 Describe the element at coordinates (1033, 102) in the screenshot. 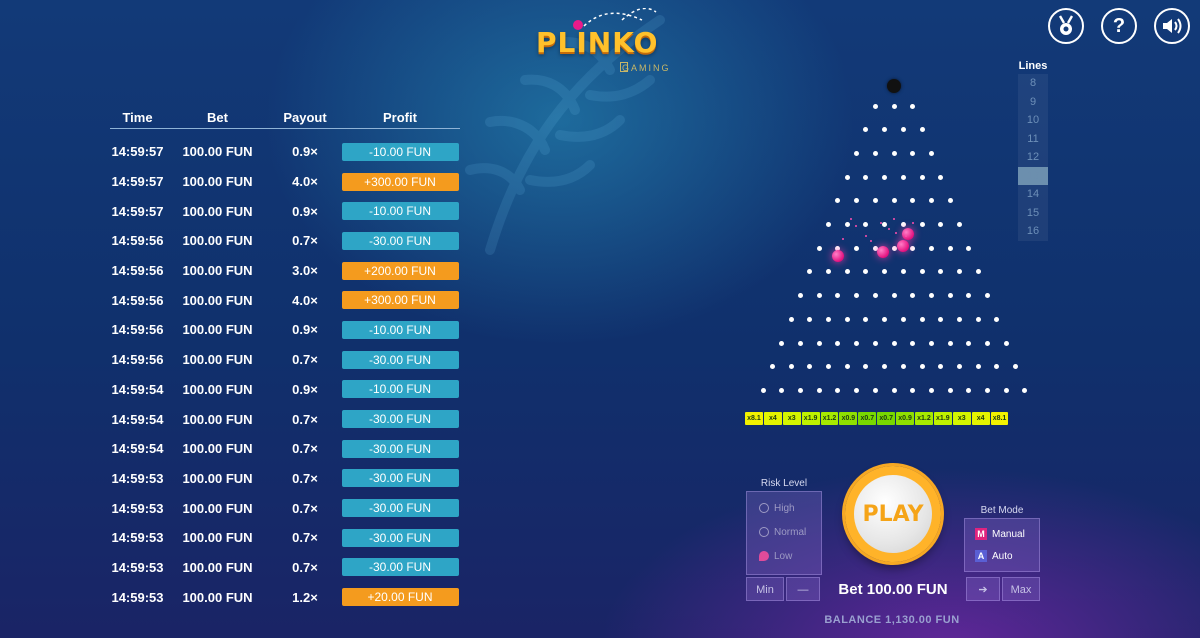

I see `lines-option: 9` at that location.